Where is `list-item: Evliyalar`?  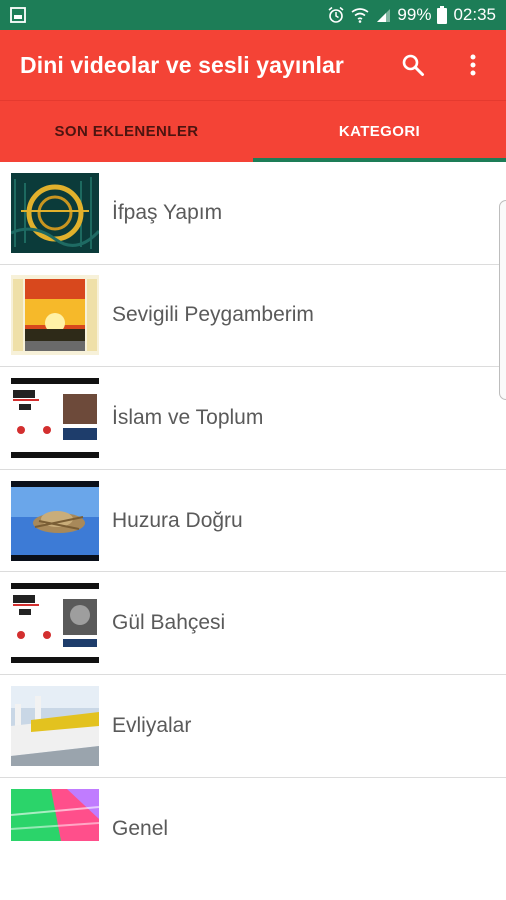
list-item: Evliyalar is located at coordinates (253, 726).